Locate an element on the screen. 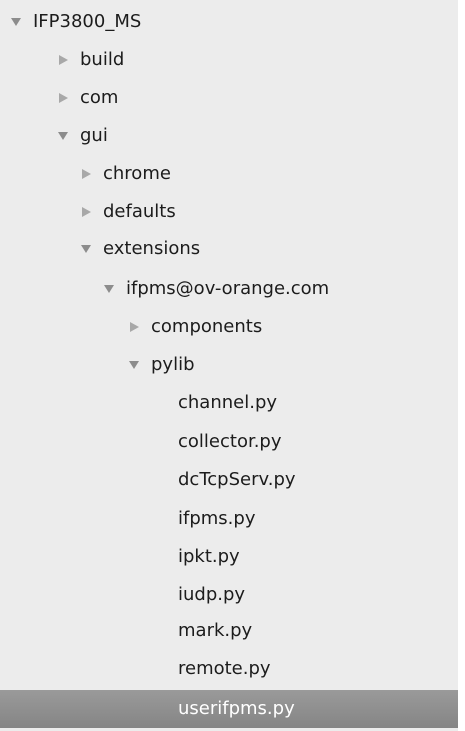  tree-item-userifpms-py: userifpms.py is located at coordinates (229, 709).